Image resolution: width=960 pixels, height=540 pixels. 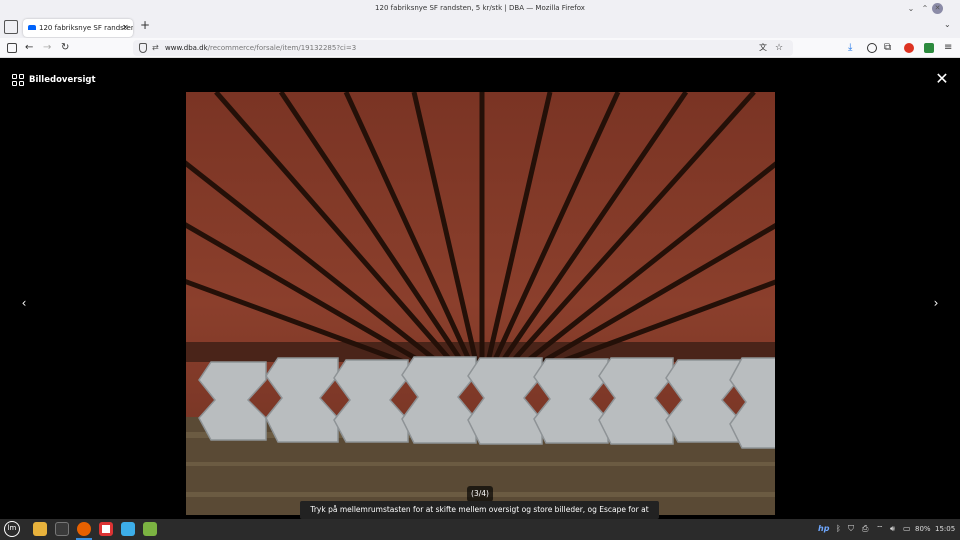 I want to click on close-window-icon: ✕, so click(x=937, y=8).